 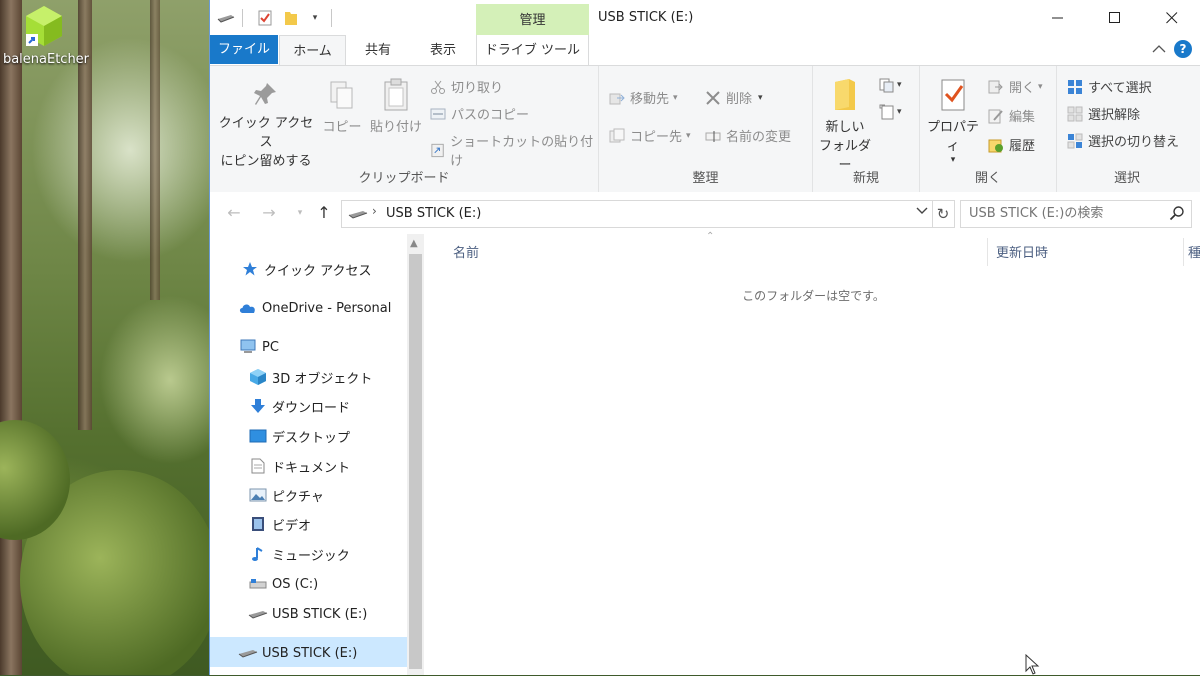 I want to click on nav-item-videos: ビデオ, so click(x=279, y=524).